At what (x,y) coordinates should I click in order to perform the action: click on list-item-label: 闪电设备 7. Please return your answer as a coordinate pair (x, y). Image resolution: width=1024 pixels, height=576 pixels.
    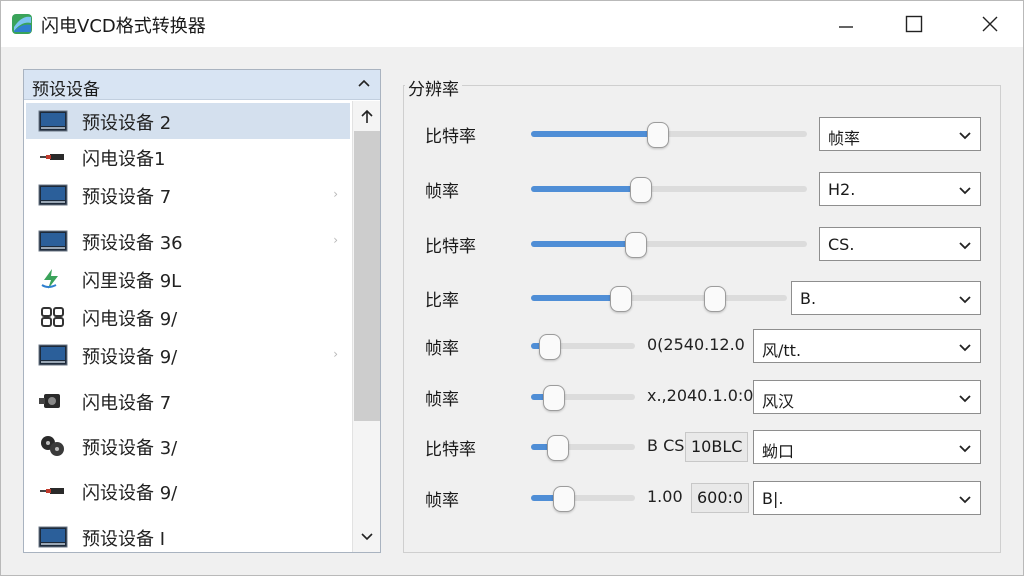
    Looking at the image, I should click on (127, 403).